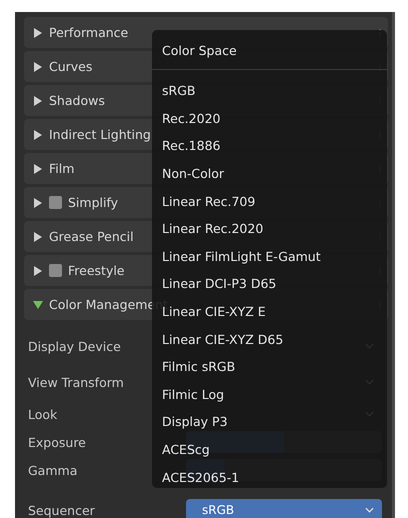 This screenshot has width=408, height=518. What do you see at coordinates (91, 236) in the screenshot?
I see `panel-title: Grease Pencil` at bounding box center [91, 236].